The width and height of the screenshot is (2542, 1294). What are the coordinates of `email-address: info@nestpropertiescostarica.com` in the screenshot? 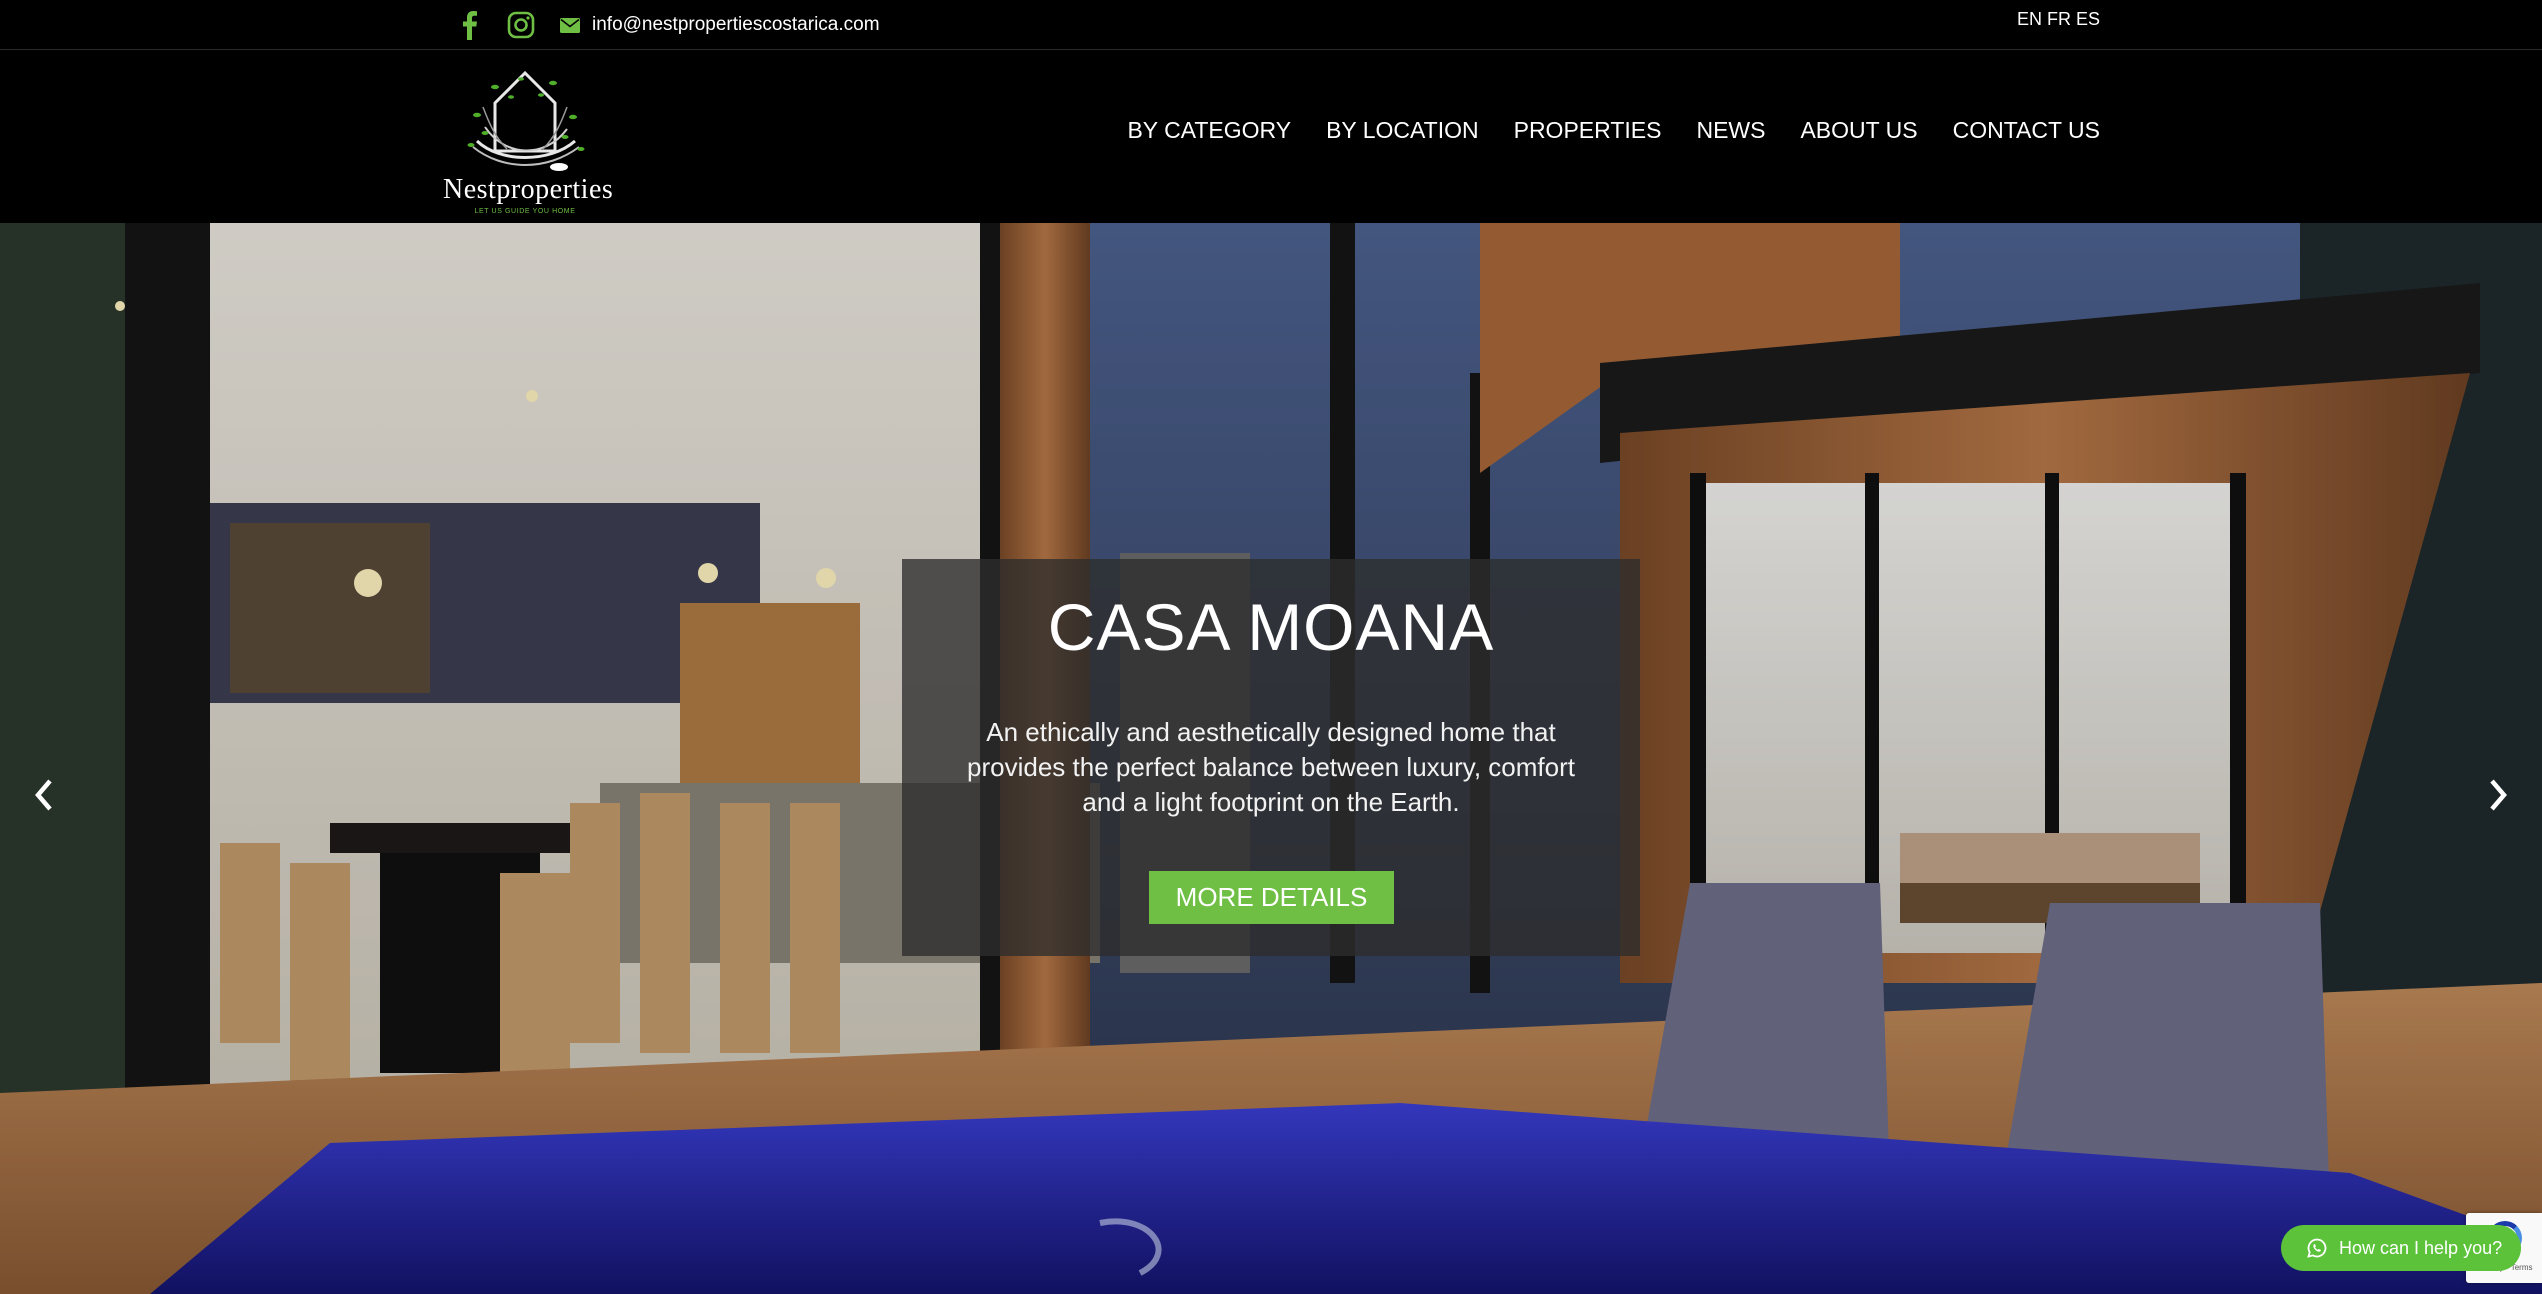 It's located at (736, 25).